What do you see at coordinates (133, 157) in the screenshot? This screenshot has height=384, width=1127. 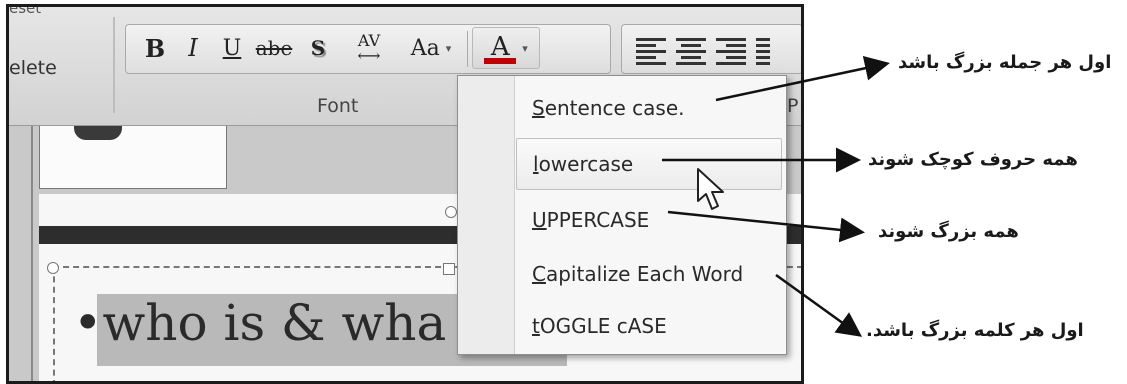 I see `slide-logo-box` at bounding box center [133, 157].